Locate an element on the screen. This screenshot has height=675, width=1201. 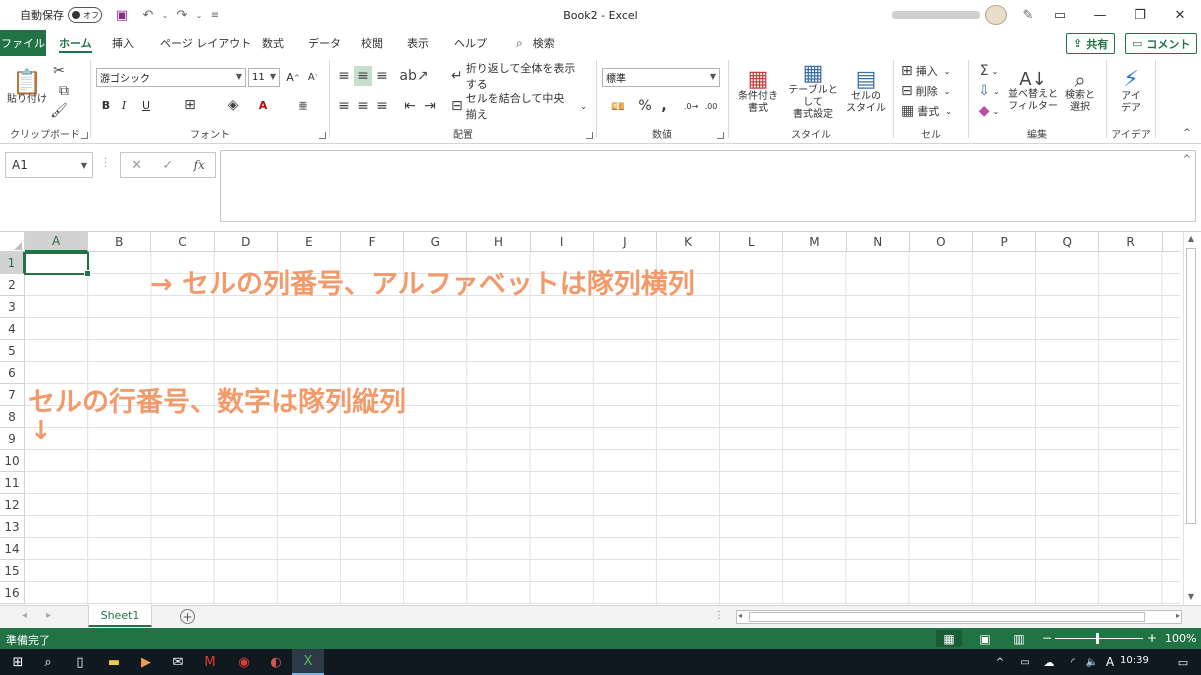
merge-center-button: ⊟ セルを結合して中央揃え ⌄ is located at coordinates (519, 106).